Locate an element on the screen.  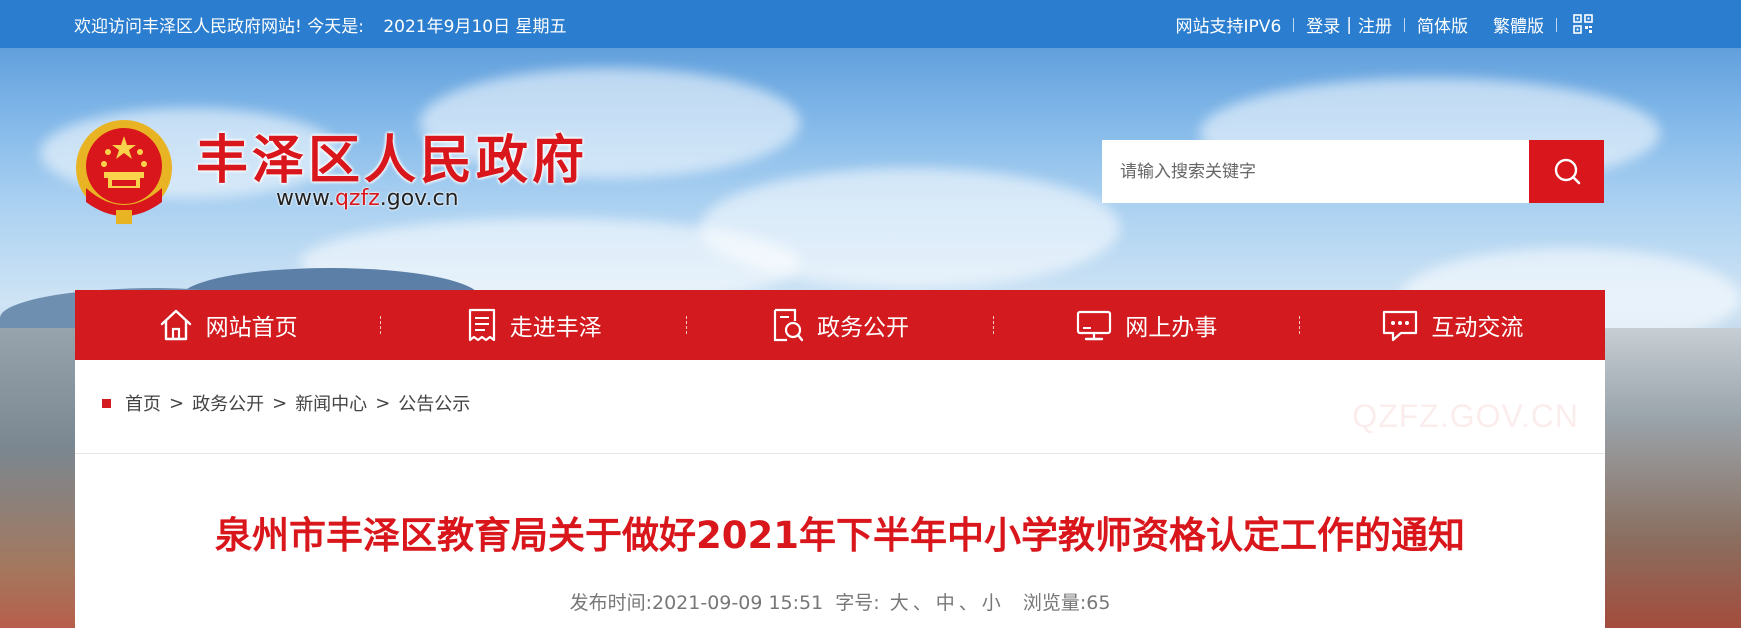
published-label: 发布时间: is located at coordinates (610, 603).